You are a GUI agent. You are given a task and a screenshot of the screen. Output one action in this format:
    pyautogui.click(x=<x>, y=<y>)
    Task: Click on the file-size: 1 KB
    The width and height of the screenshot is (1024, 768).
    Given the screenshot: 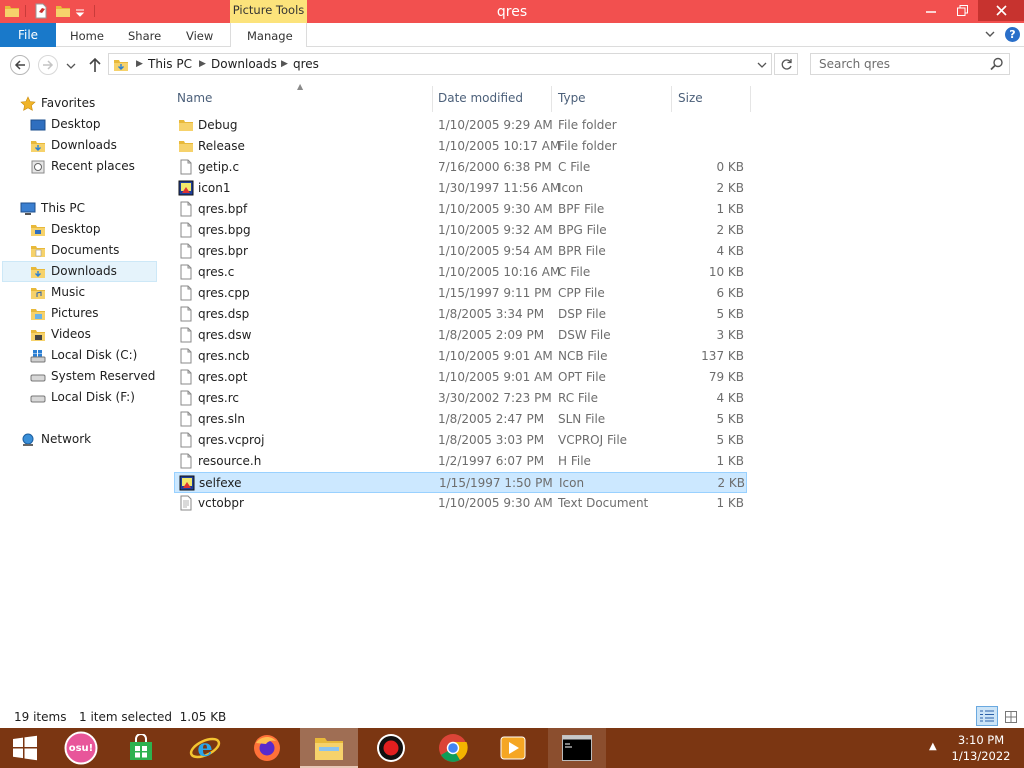 What is the action you would take?
    pyautogui.click(x=730, y=503)
    